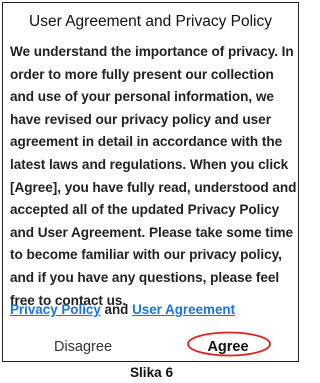 The image size is (320, 383). I want to click on dialog-button-row: Disagree Agree, so click(150, 346).